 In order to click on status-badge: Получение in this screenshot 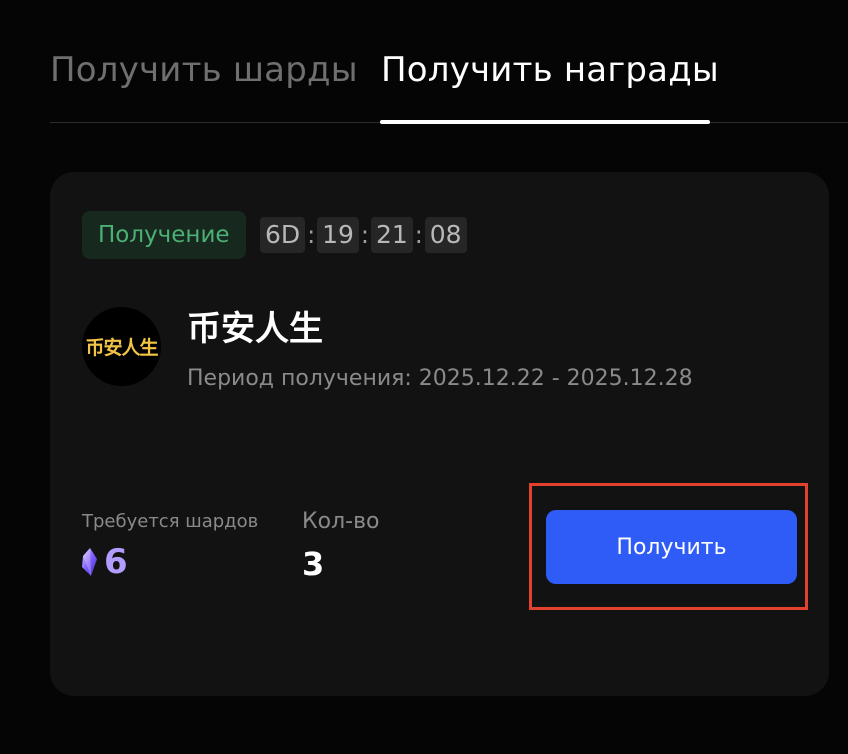, I will do `click(164, 235)`.